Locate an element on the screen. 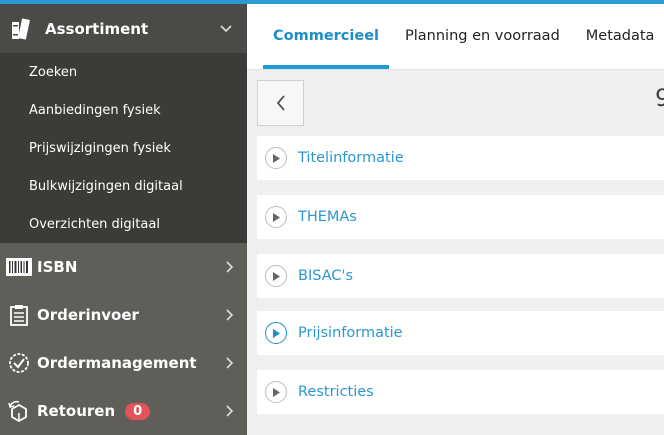 The width and height of the screenshot is (664, 435). back-button is located at coordinates (280, 103).